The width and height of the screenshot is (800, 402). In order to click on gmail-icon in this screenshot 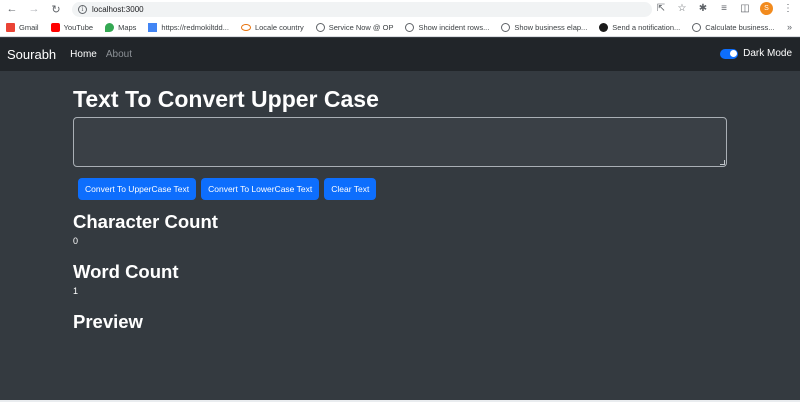, I will do `click(10, 27)`.